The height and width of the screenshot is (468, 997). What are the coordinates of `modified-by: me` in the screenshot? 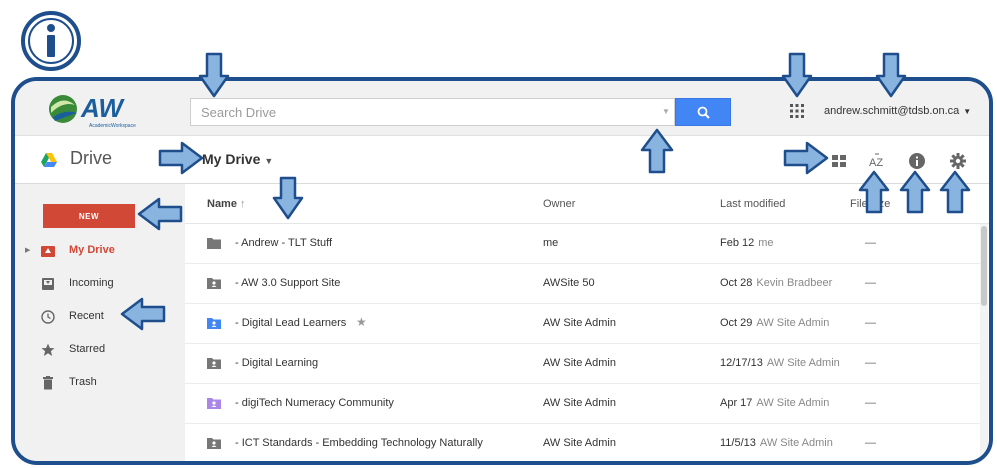 It's located at (766, 243).